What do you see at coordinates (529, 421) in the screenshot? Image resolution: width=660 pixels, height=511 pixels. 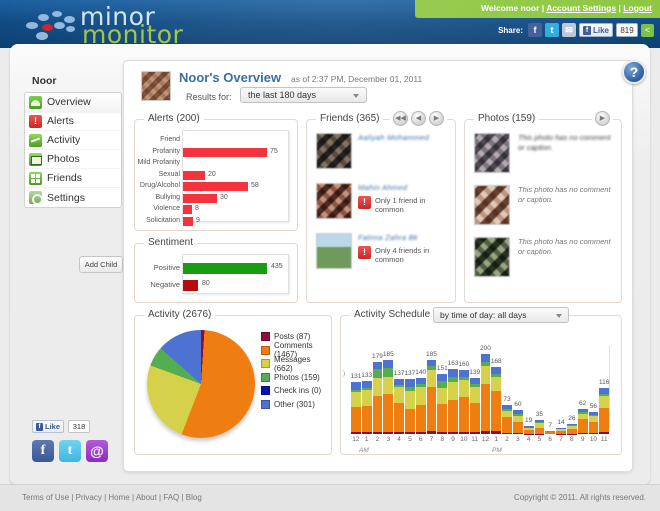 I see `schedule-bar-value: 19` at bounding box center [529, 421].